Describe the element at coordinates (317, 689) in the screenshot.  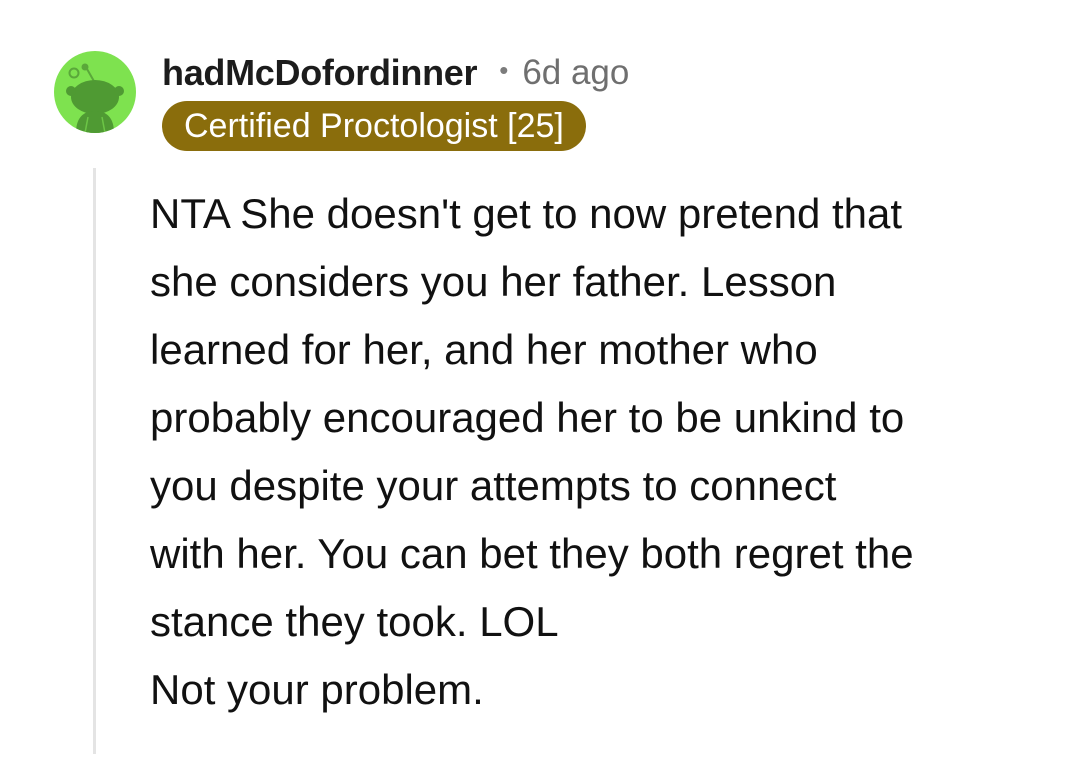
I see `comment-line: Not your problem.` at that location.